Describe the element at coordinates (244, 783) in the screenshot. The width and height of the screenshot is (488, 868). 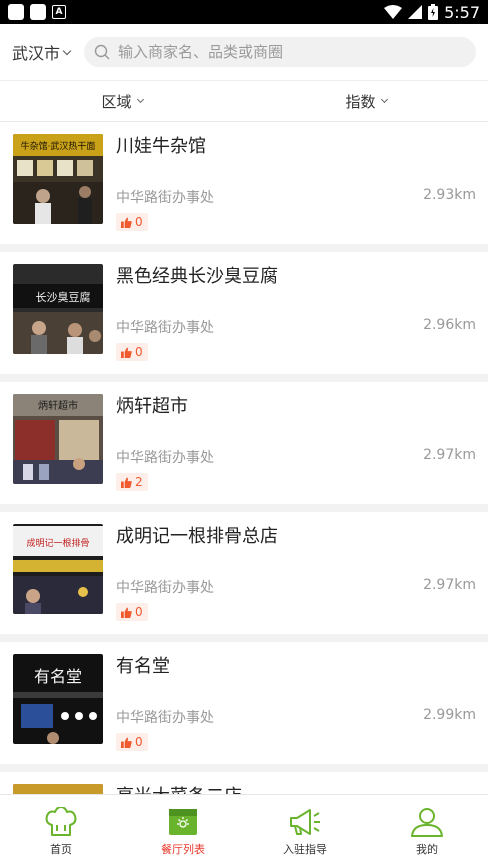
I see `restaurant-card: 亭光大菜条二店` at that location.